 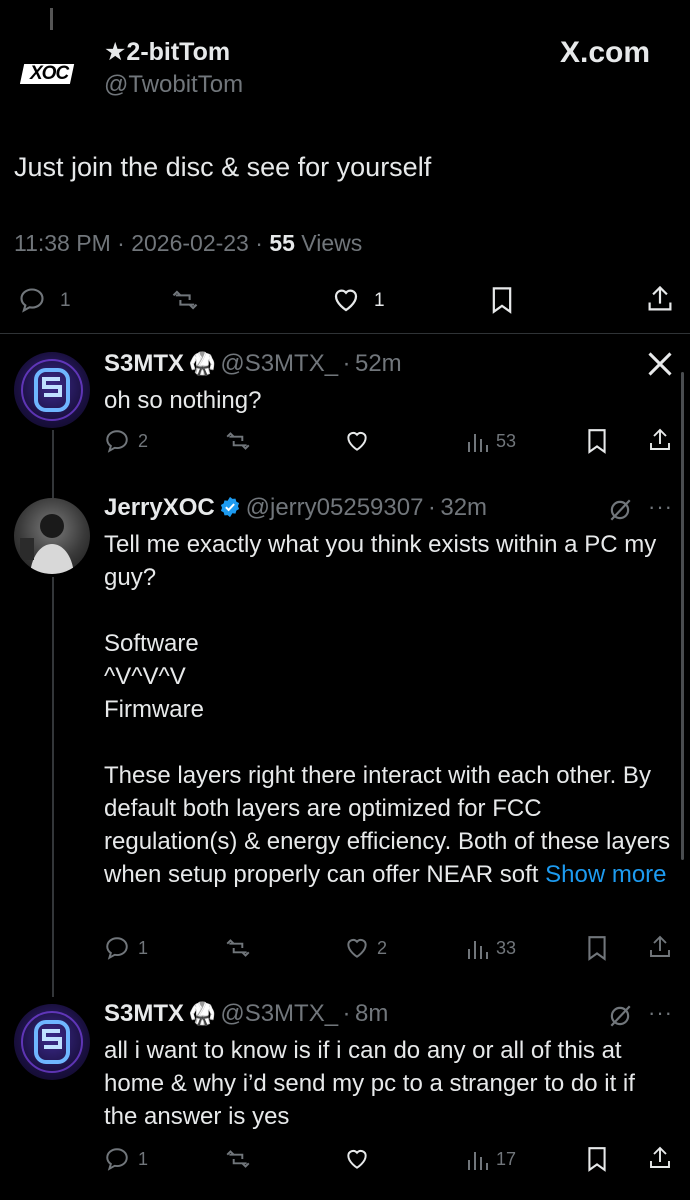 What do you see at coordinates (464, 507) in the screenshot?
I see `reply-age: 32m` at bounding box center [464, 507].